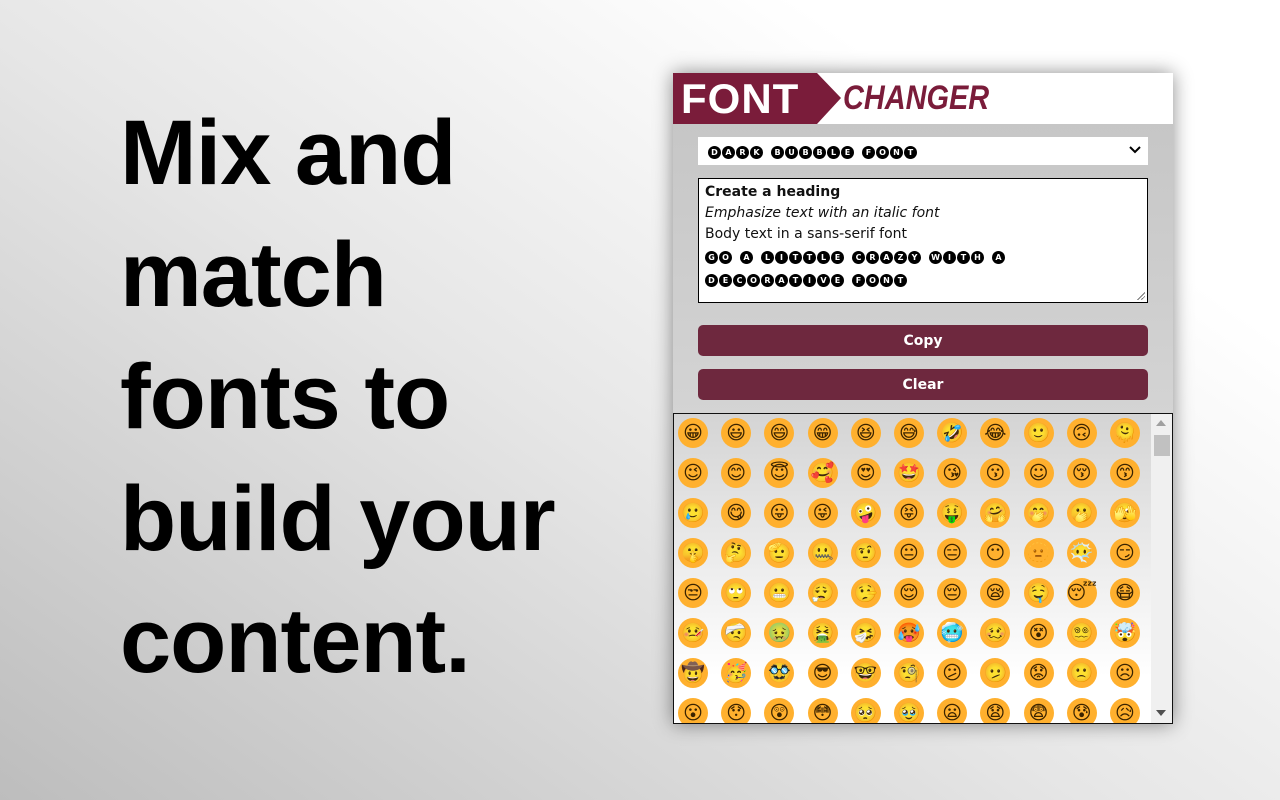  I want to click on scrollbar, so click(1161, 568).